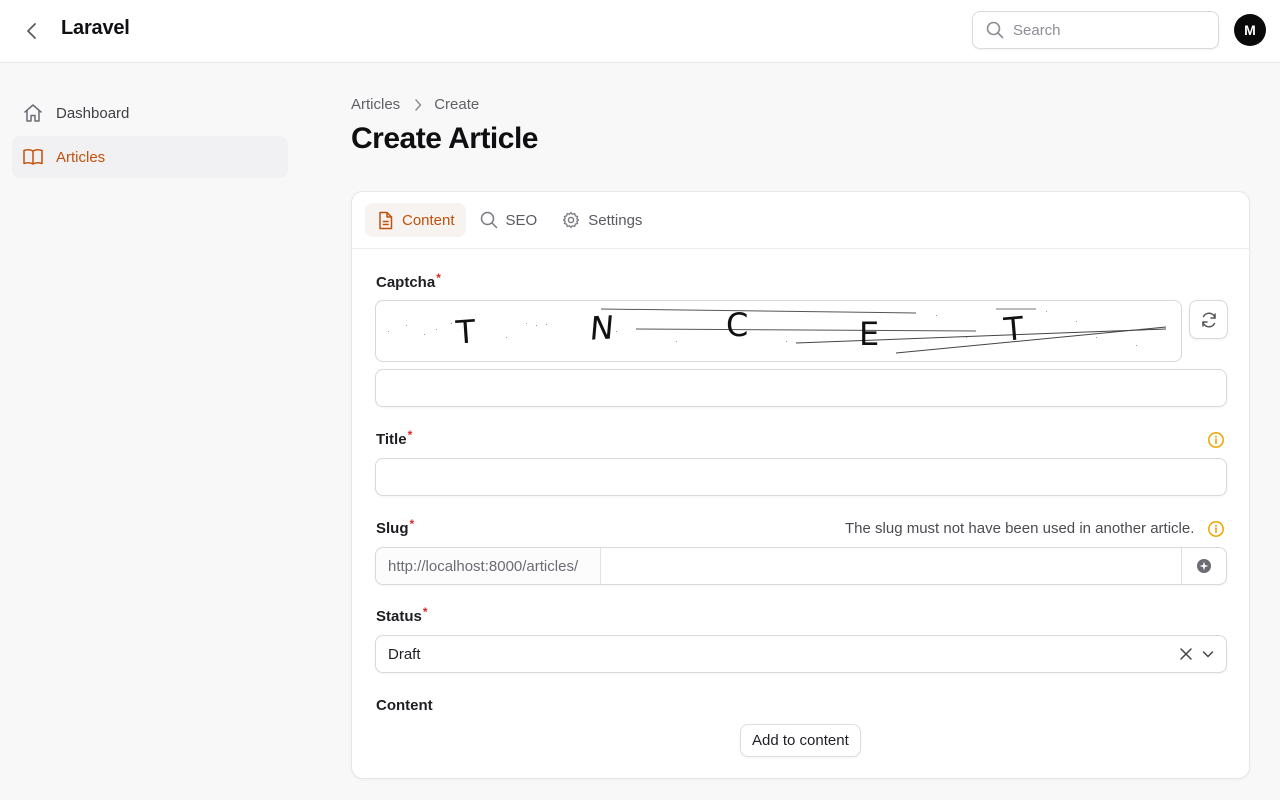 Image resolution: width=1280 pixels, height=800 pixels. I want to click on captcha-refresh-button, so click(1208, 319).